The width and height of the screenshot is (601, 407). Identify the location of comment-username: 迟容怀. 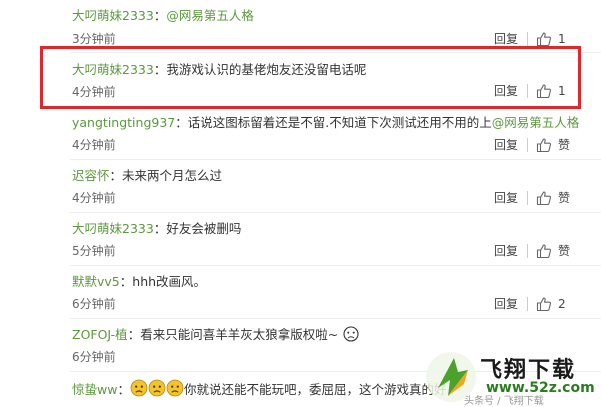
(91, 175).